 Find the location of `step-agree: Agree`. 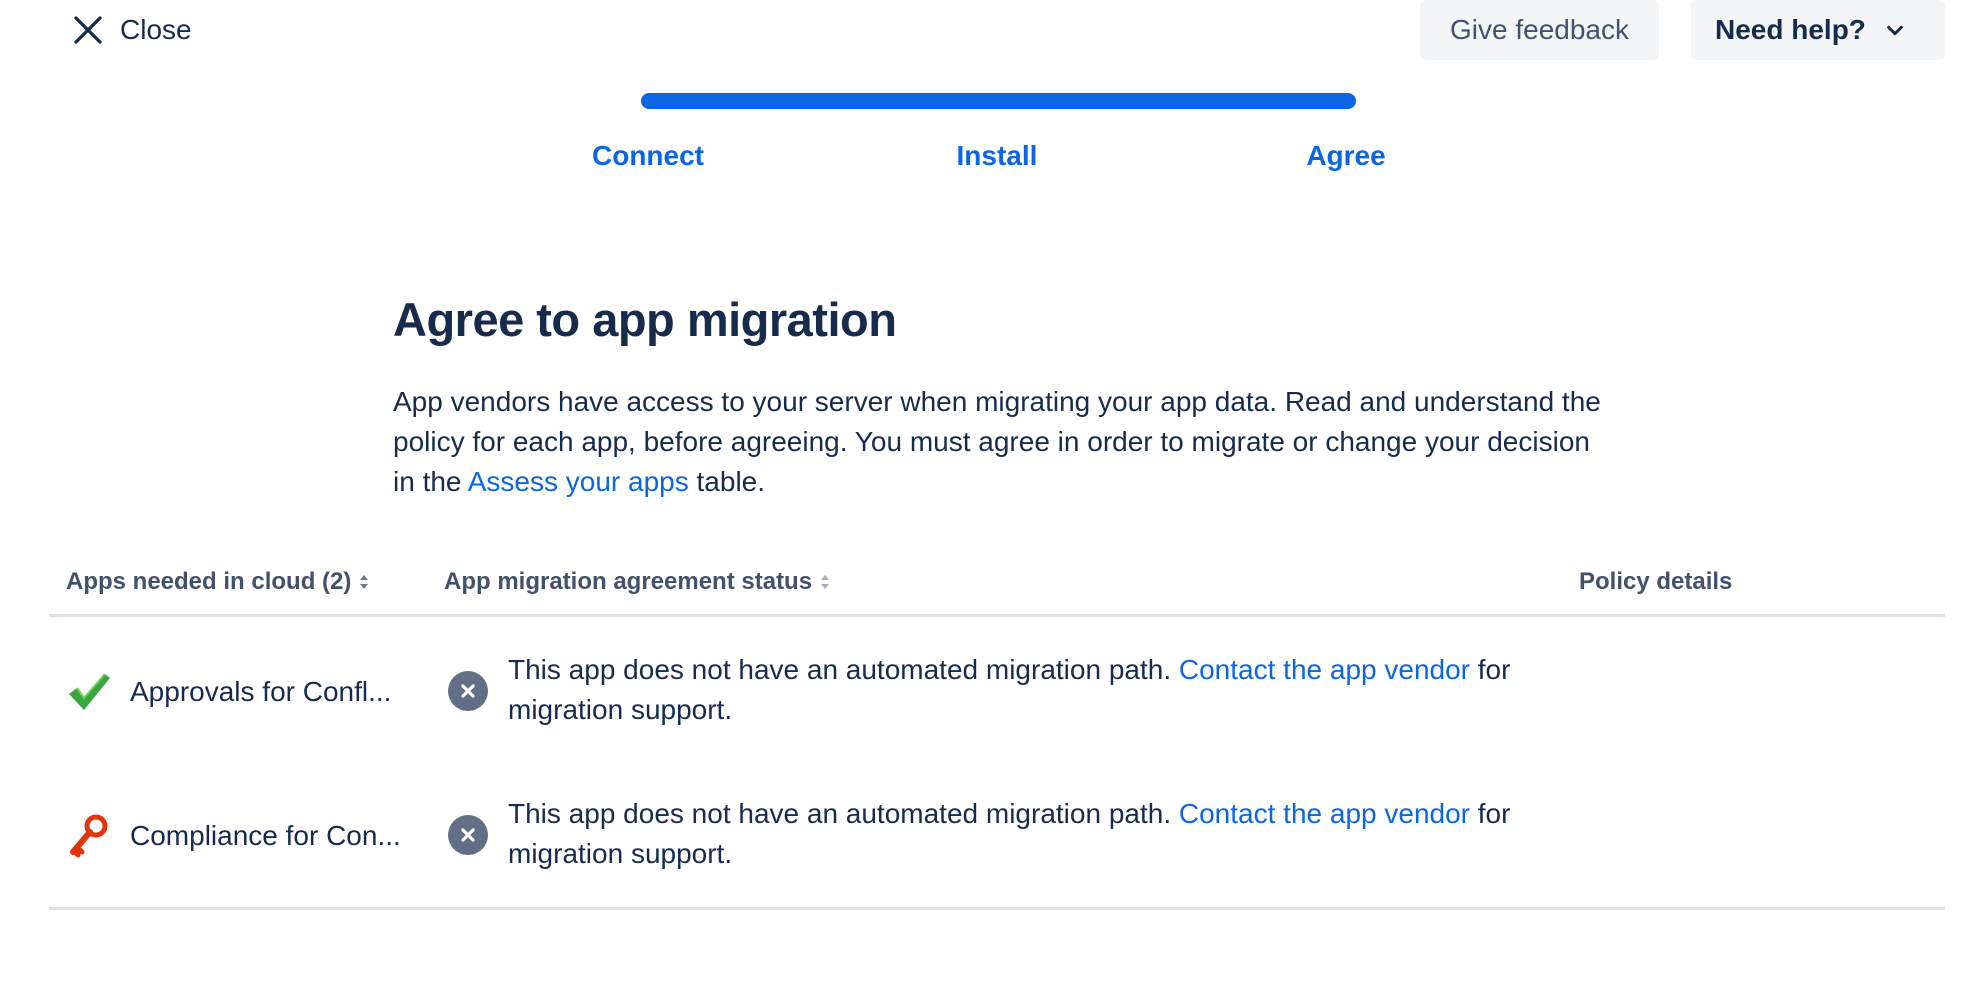

step-agree: Agree is located at coordinates (1346, 156).